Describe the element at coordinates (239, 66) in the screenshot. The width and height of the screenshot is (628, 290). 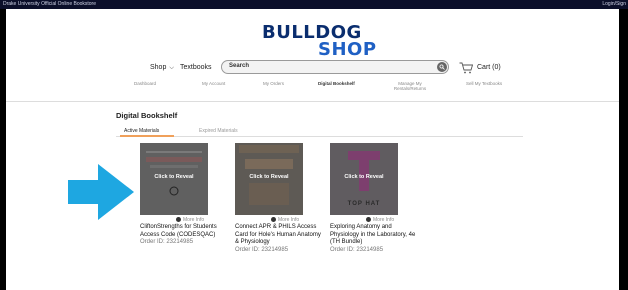
I see `search-input: Search` at that location.